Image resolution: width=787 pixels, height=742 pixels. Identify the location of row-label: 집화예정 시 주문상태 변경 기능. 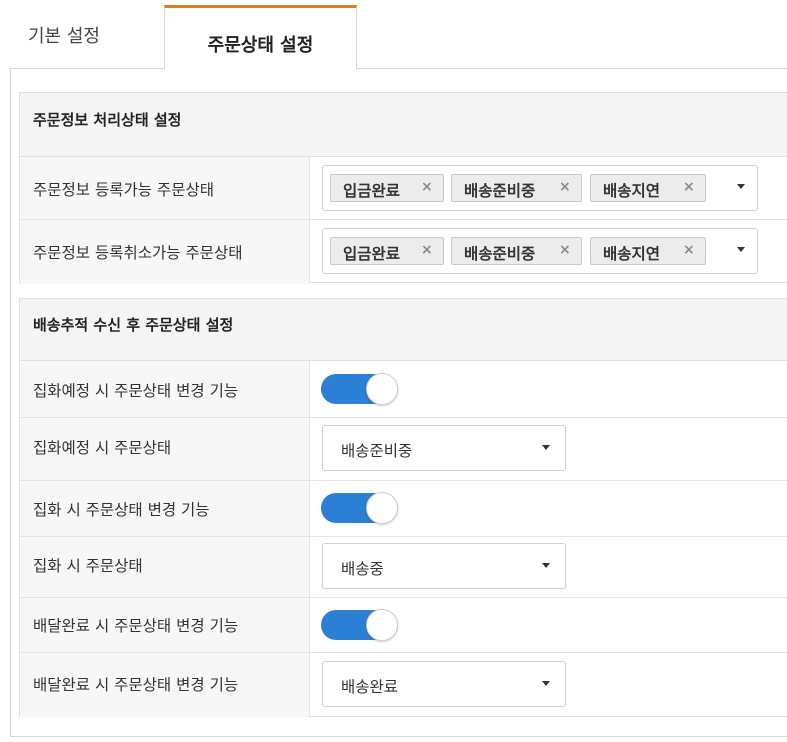
(136, 391).